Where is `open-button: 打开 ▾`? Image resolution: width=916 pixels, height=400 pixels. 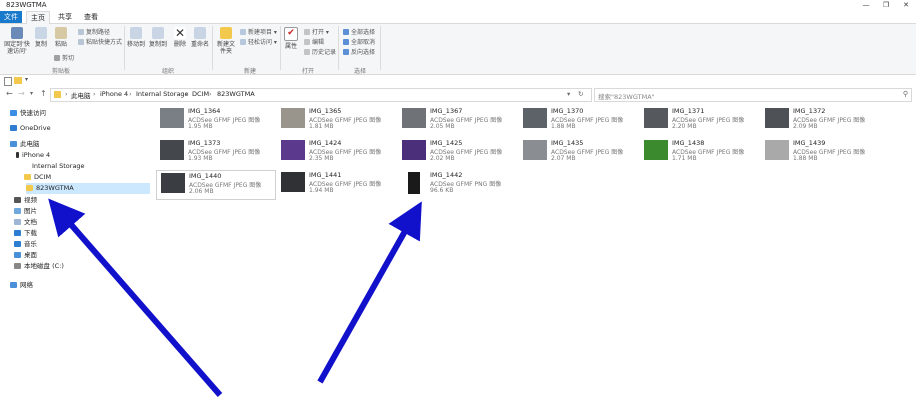 open-button: 打开 ▾ is located at coordinates (316, 31).